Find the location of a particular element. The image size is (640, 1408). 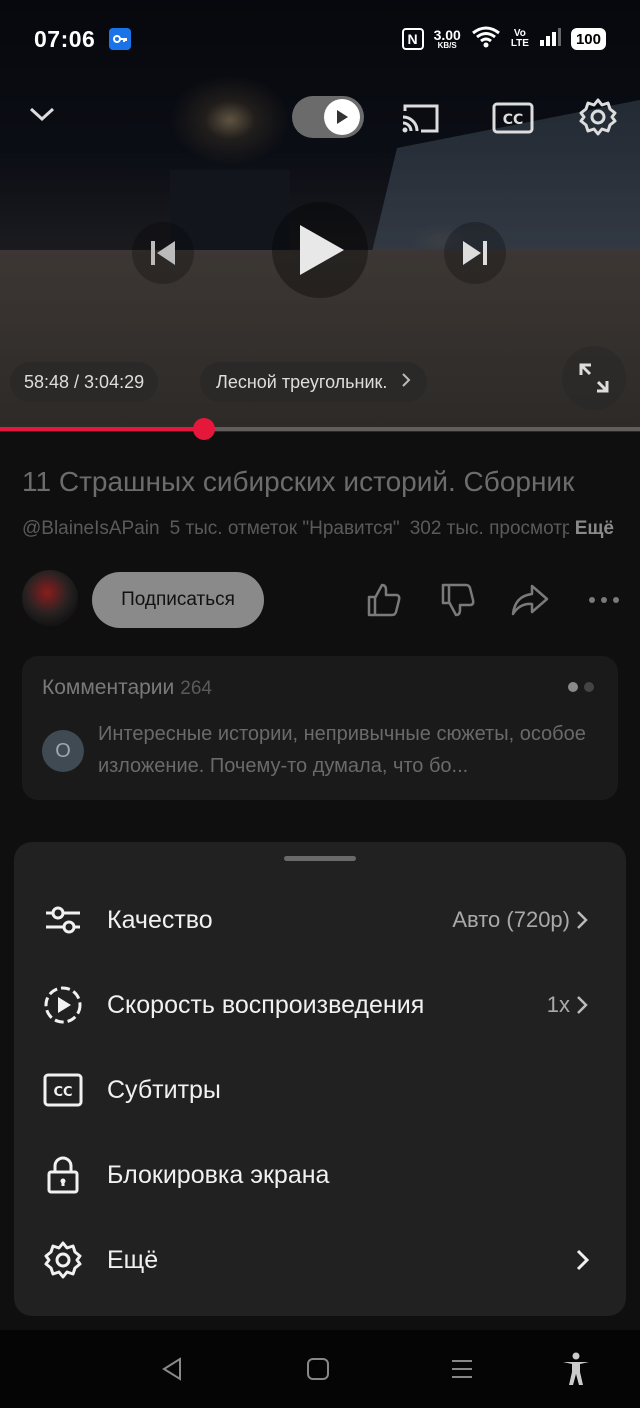

playback-speed-icon is located at coordinates (63, 1005).